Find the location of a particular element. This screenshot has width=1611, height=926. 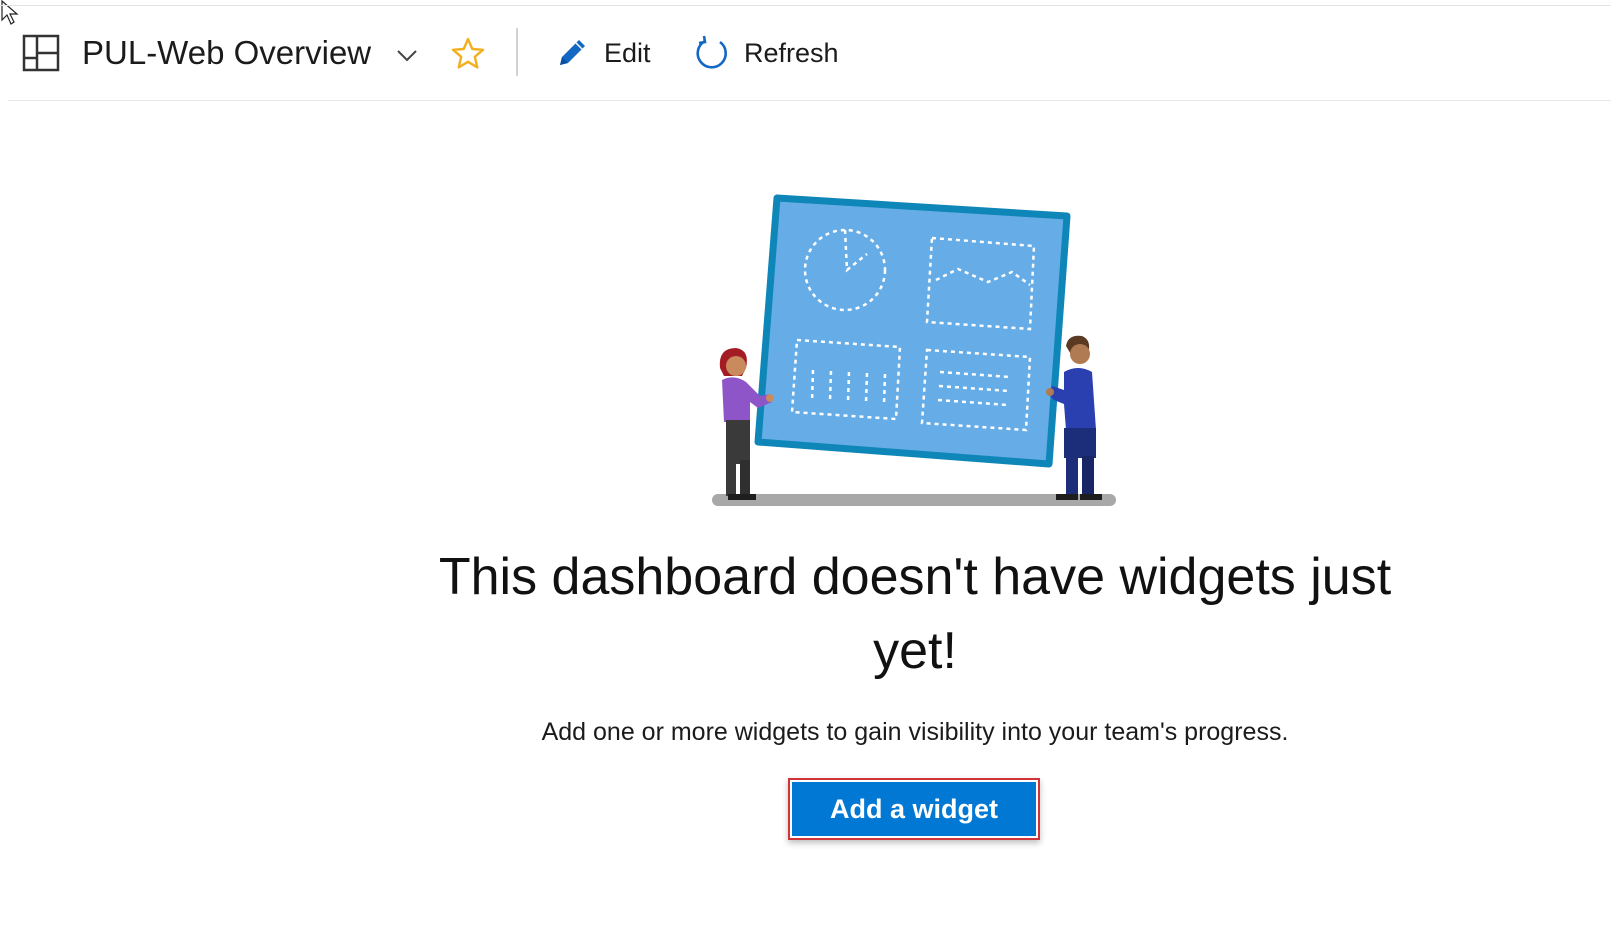

dashboard-toolbar: PUL-Web Overview Edit Refresh is located at coordinates (809, 53).